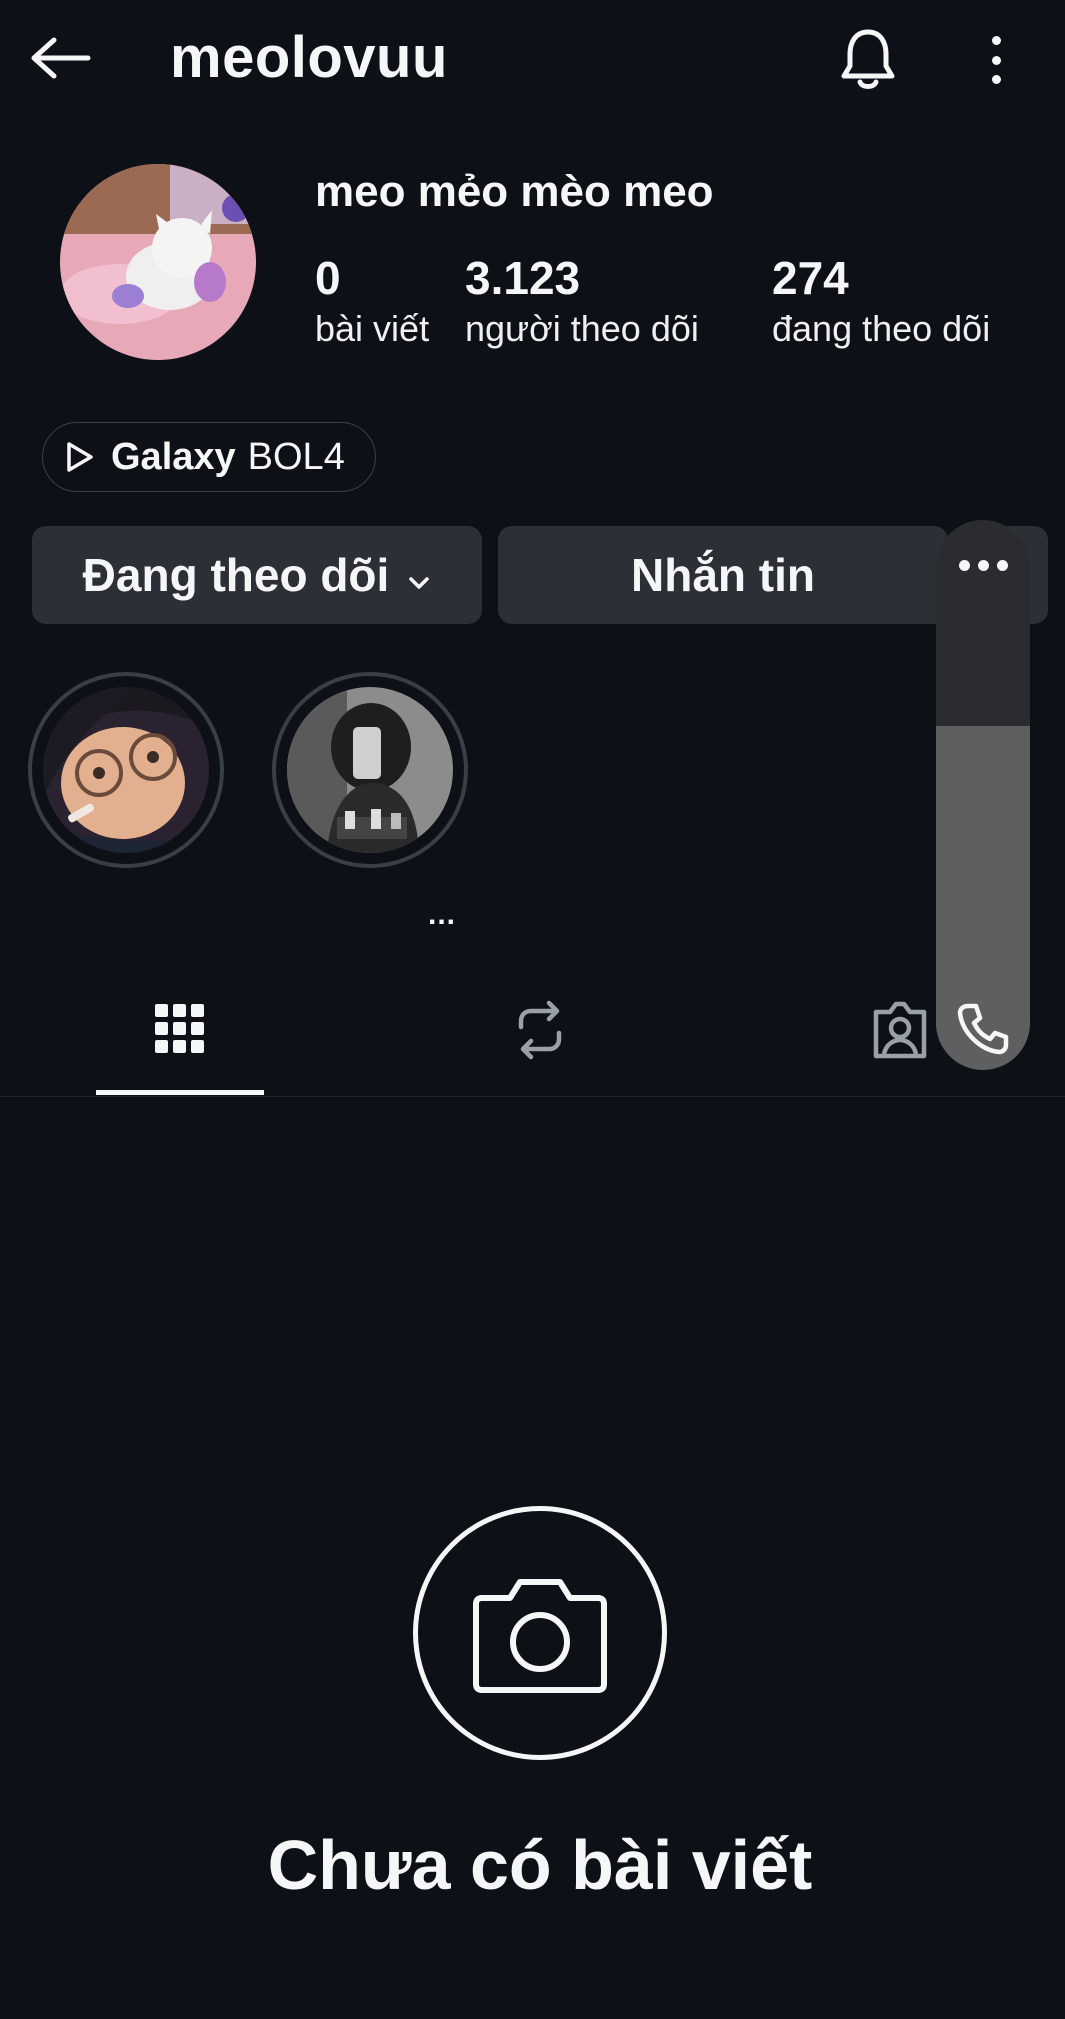  I want to click on following-button-label: Đang theo dõi, so click(236, 575).